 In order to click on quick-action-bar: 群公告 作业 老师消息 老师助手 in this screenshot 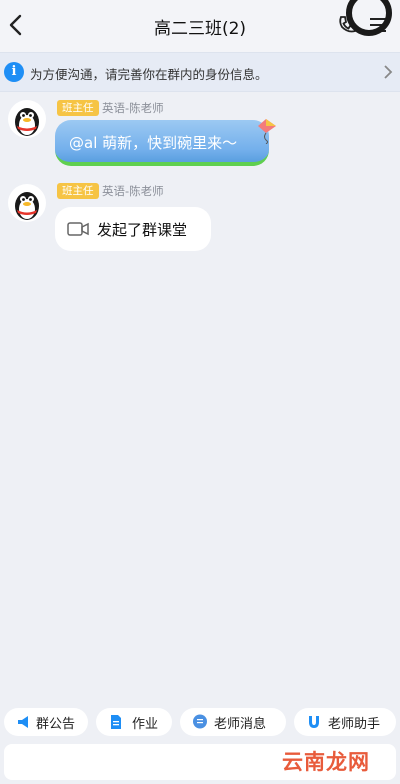, I will do `click(200, 722)`.